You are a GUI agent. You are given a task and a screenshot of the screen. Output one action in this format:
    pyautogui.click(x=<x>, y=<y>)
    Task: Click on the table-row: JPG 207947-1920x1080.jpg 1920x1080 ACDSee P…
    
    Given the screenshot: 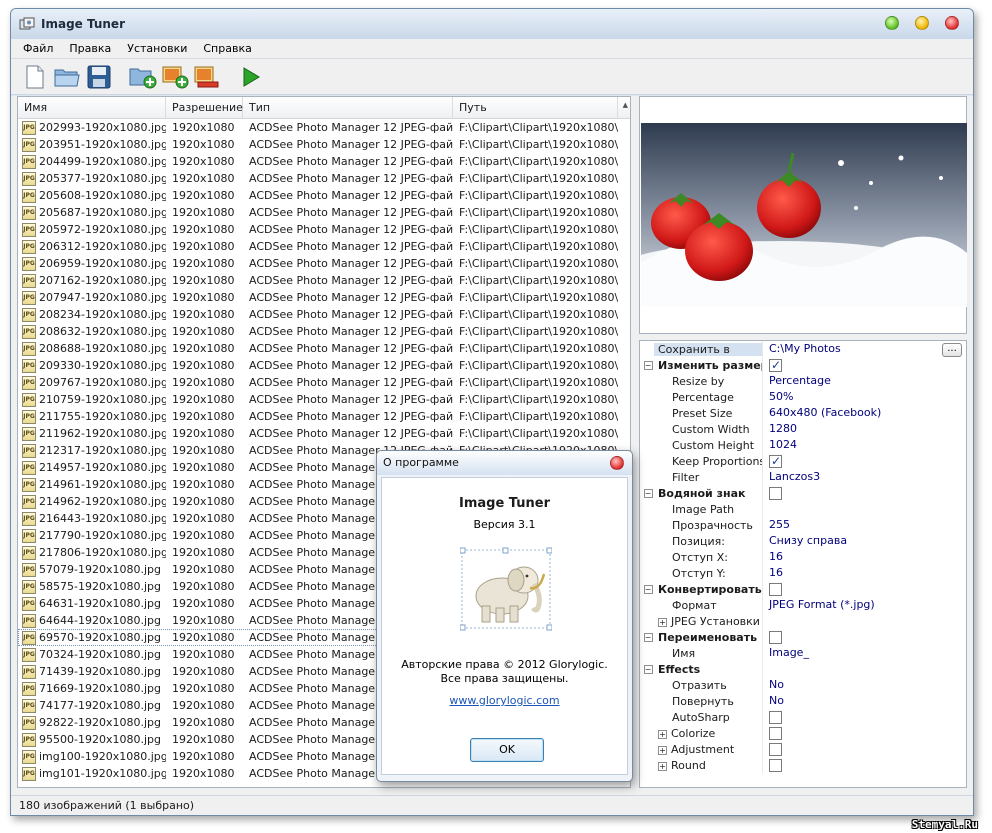 What is the action you would take?
    pyautogui.click(x=324, y=297)
    